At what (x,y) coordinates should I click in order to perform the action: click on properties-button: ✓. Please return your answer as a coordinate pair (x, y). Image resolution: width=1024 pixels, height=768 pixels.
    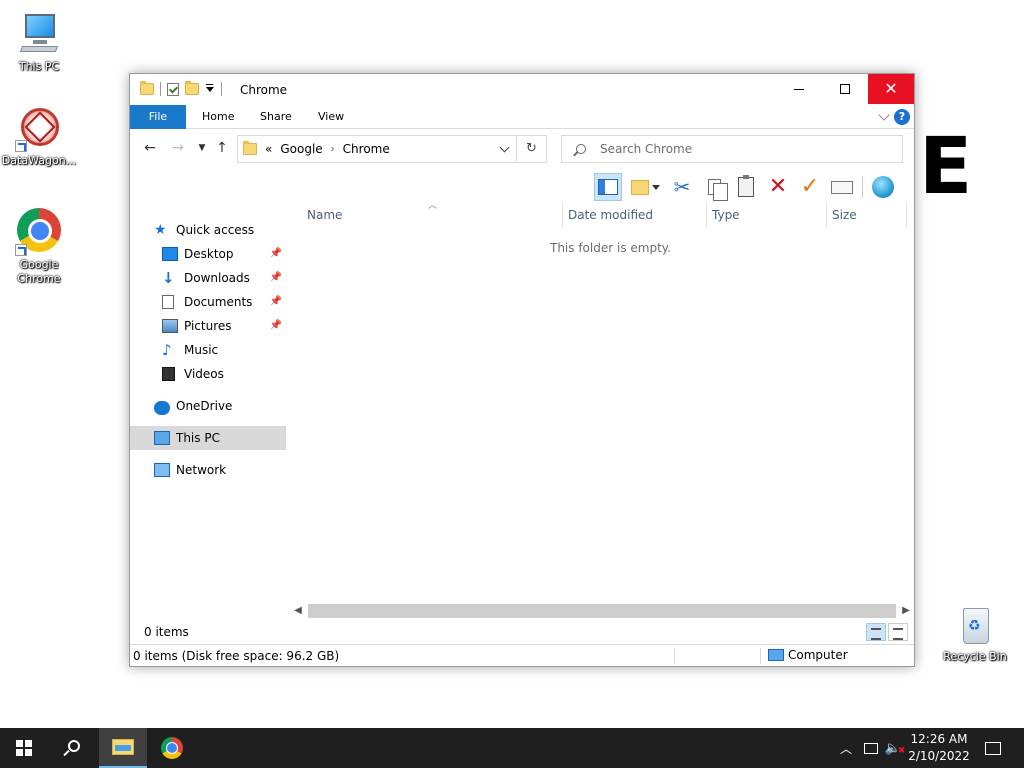
    Looking at the image, I should click on (810, 187).